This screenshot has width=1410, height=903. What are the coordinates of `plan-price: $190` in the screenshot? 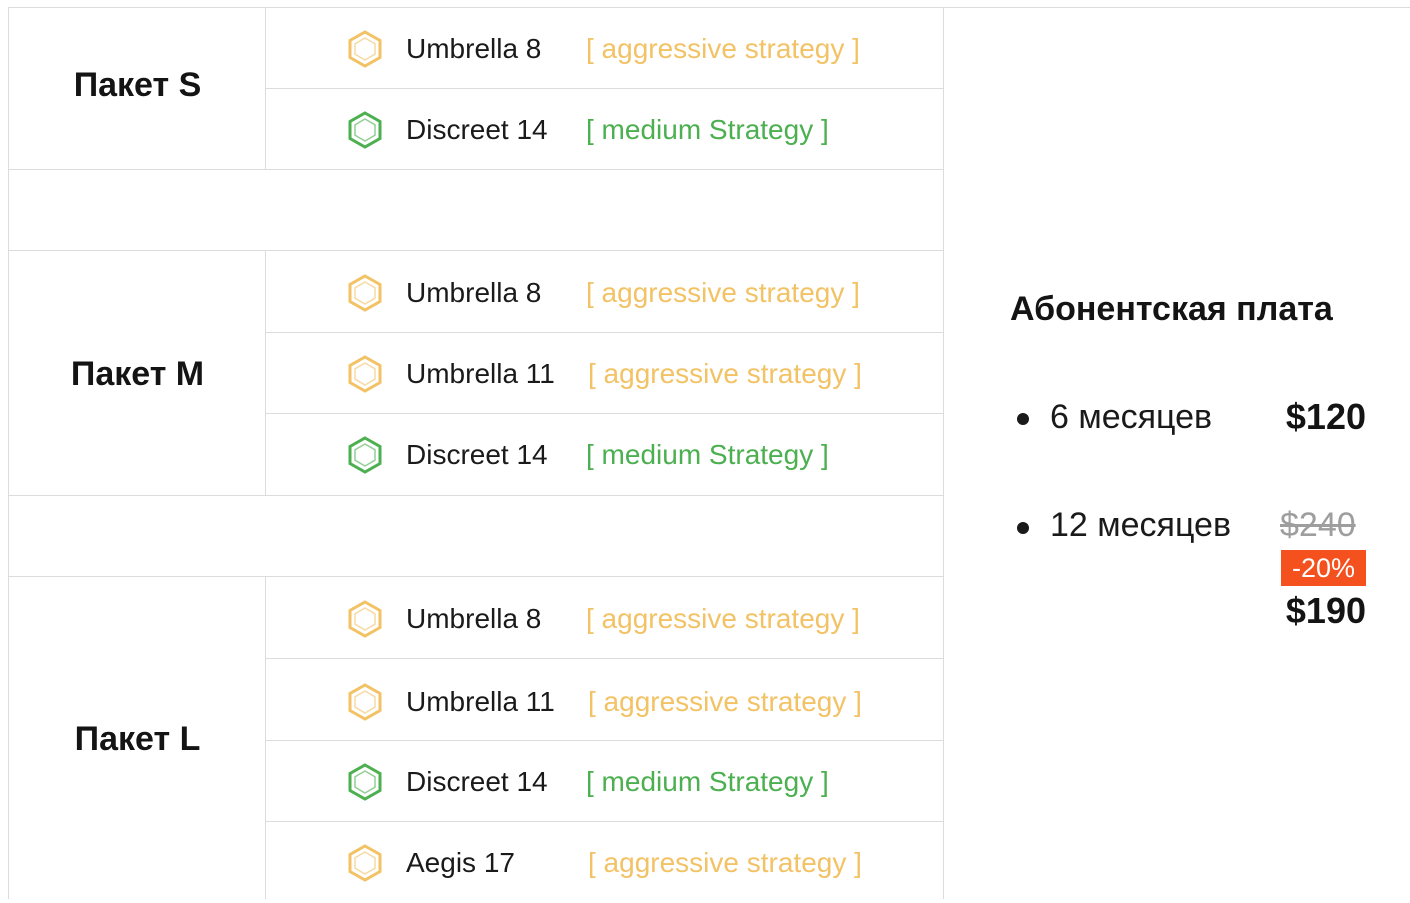 It's located at (1325, 610).